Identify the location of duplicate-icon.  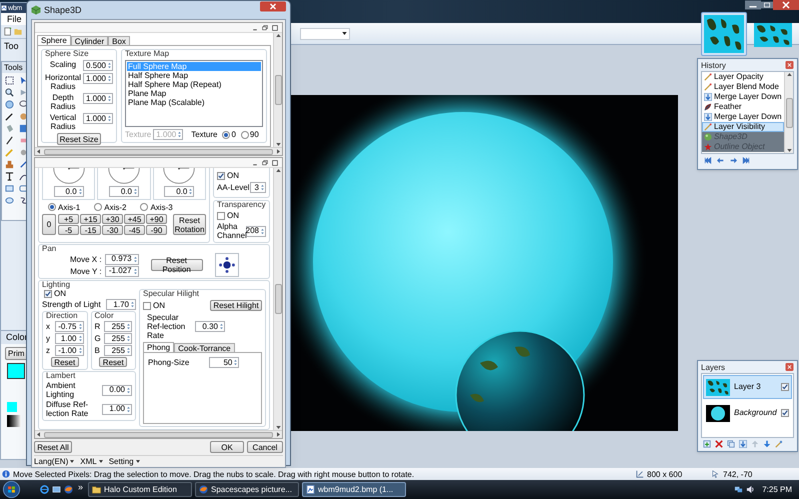
(731, 444).